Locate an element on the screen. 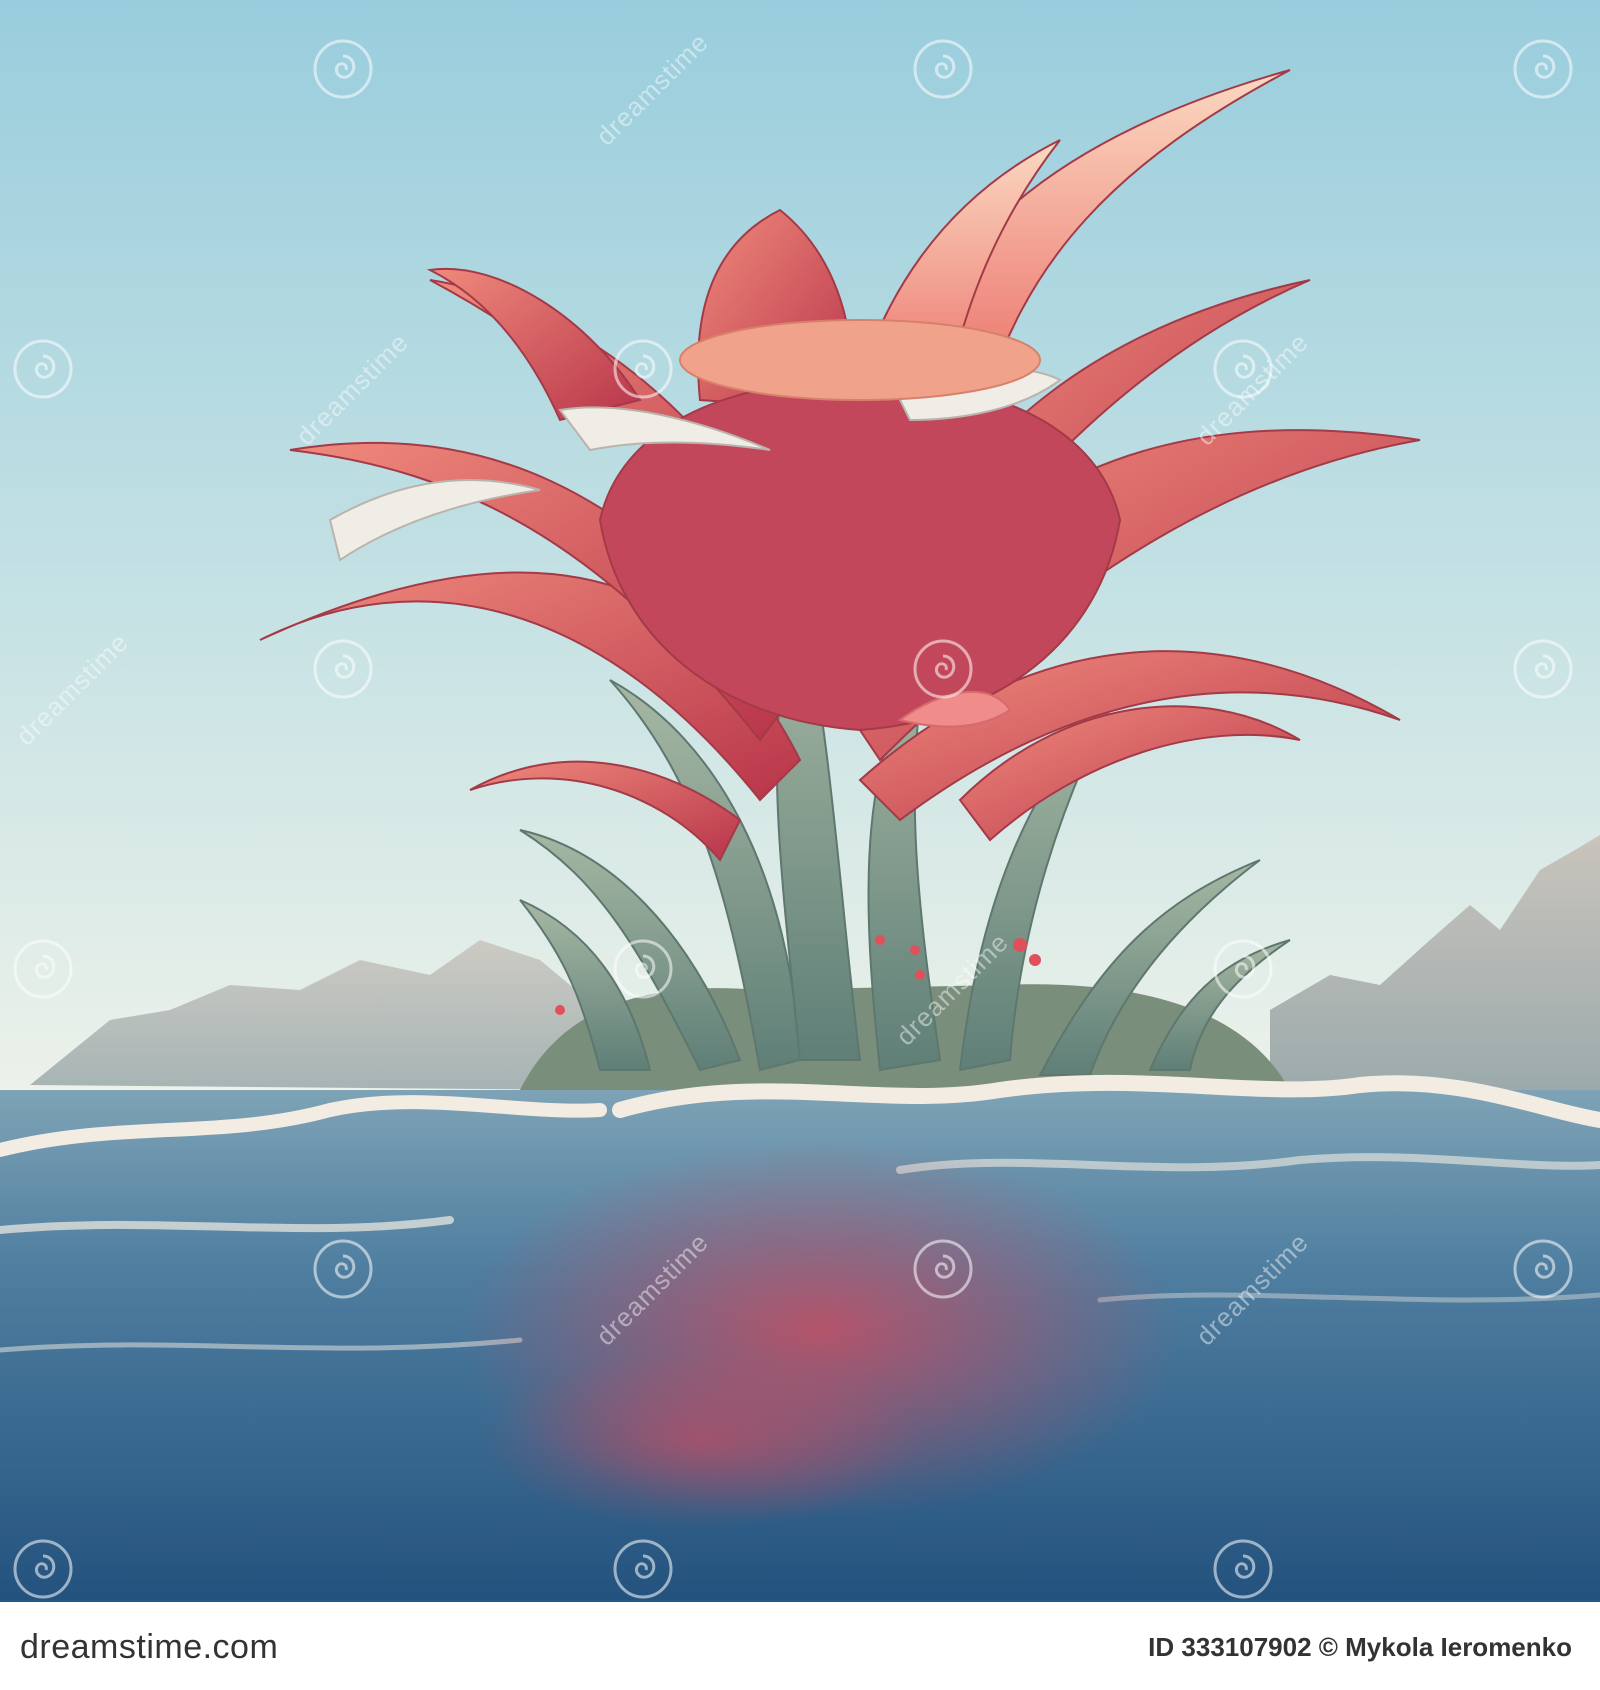 Image resolution: width=1600 pixels, height=1690 pixels. image-credit: ID 333107902 © Mykola Ieromenko is located at coordinates (1360, 1647).